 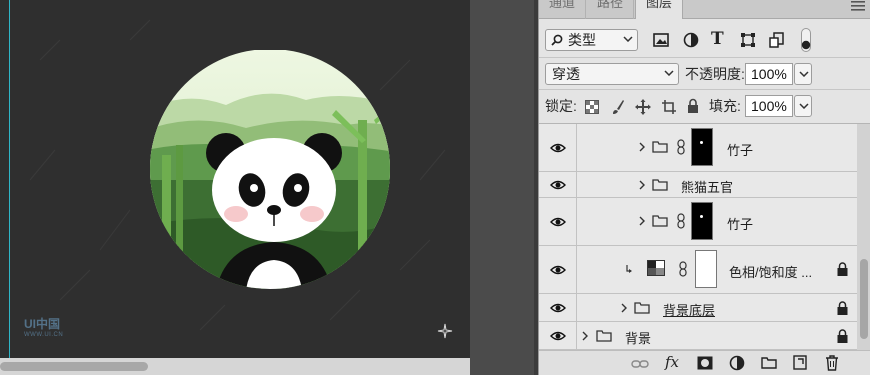 What do you see at coordinates (769, 362) in the screenshot?
I see `new-group-icon` at bounding box center [769, 362].